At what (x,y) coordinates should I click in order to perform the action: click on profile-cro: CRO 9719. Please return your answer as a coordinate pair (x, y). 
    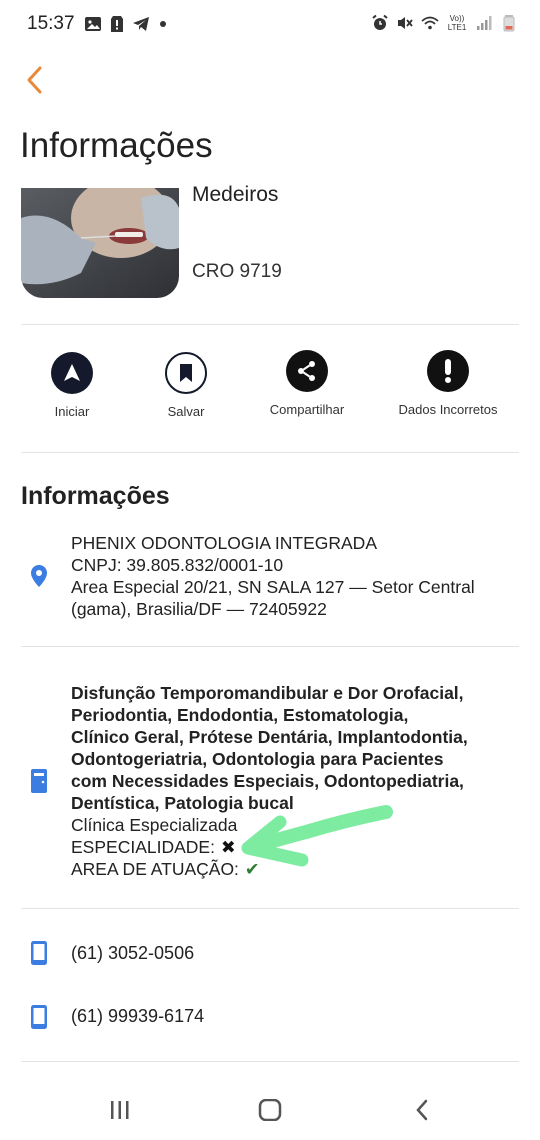
    Looking at the image, I should click on (237, 271).